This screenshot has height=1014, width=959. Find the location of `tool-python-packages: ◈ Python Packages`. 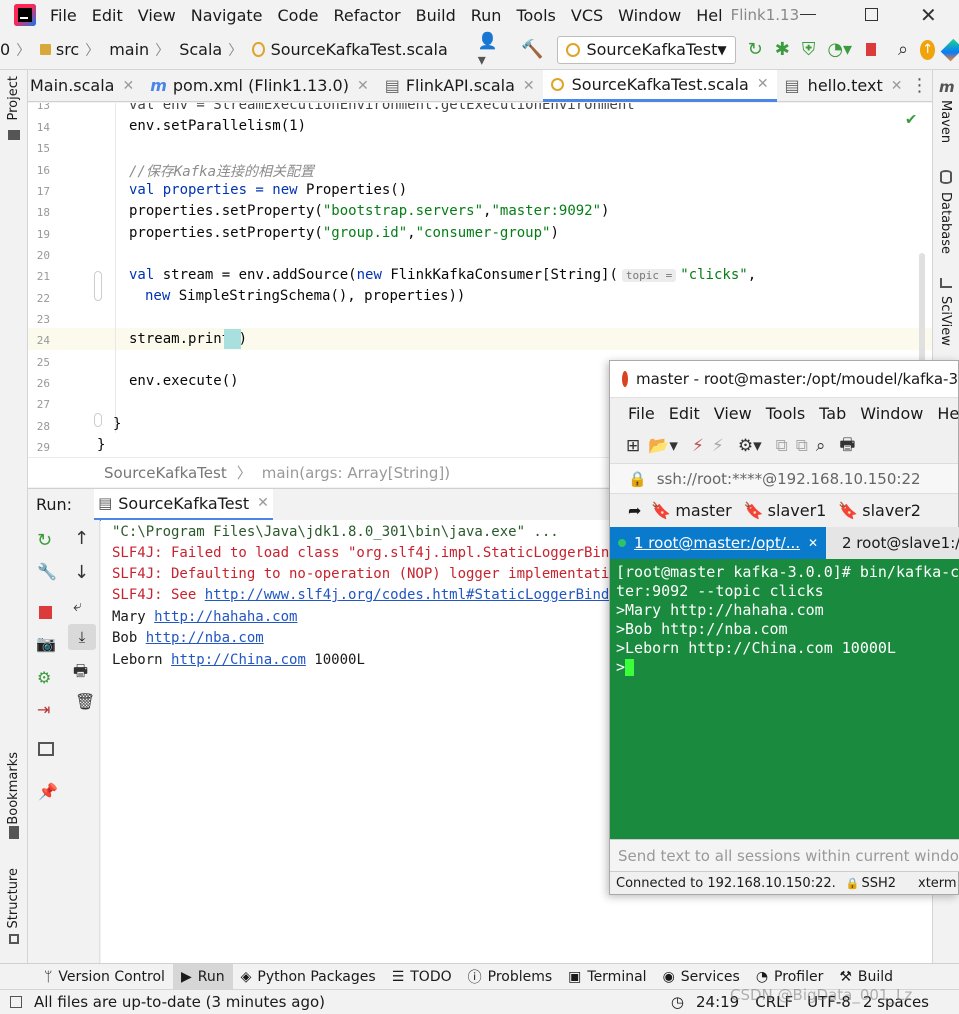

tool-python-packages: ◈ Python Packages is located at coordinates (308, 977).